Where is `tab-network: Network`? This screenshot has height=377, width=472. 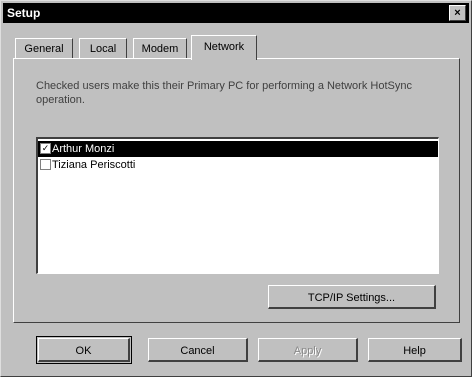
tab-network: Network is located at coordinates (224, 47).